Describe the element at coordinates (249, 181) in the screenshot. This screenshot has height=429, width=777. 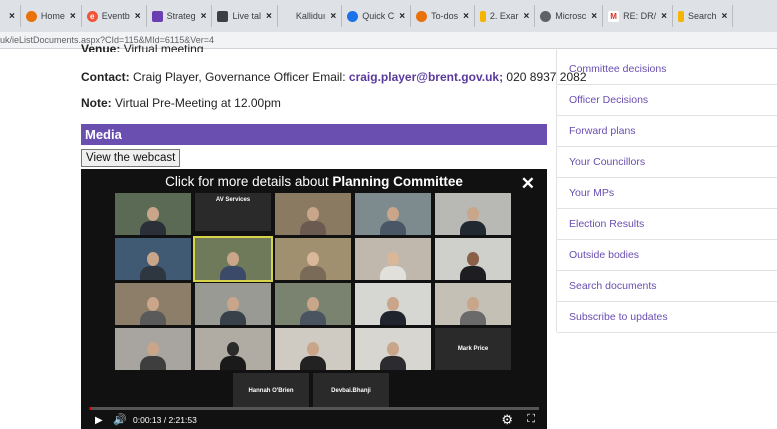
I see `player-title-prefix: Click for more details about` at that location.